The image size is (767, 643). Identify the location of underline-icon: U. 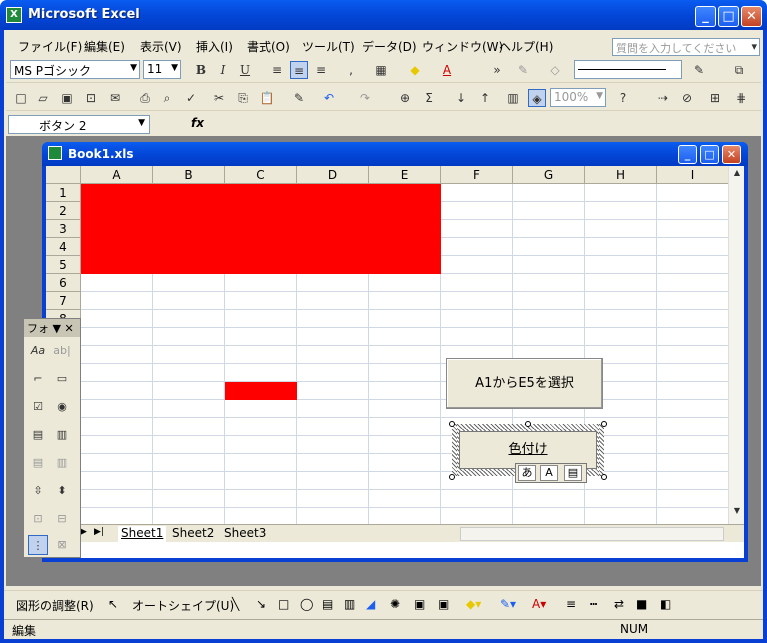
(245, 70).